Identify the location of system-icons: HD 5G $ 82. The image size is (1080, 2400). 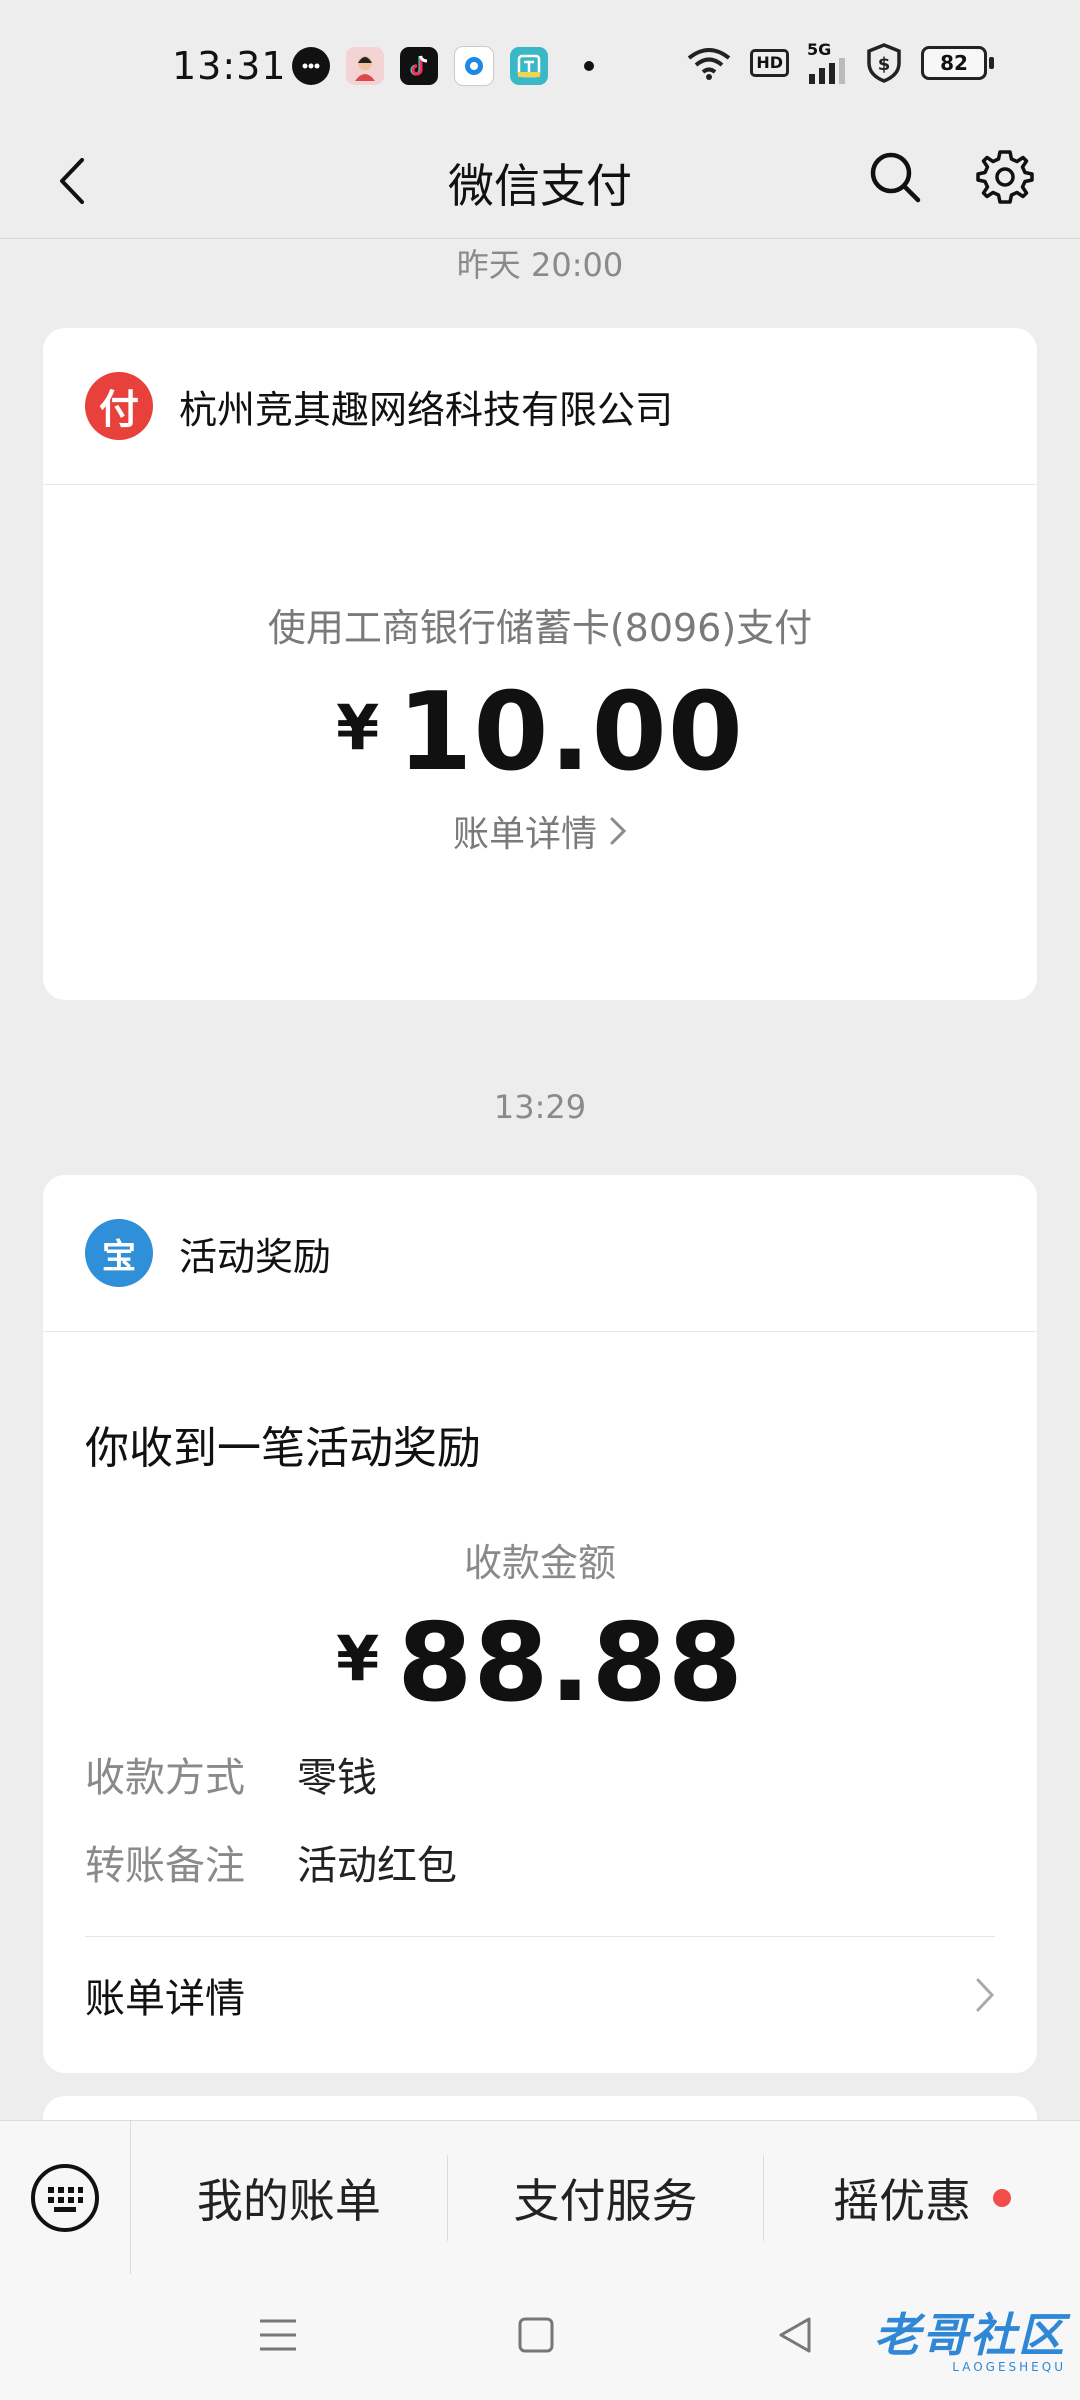
(840, 63).